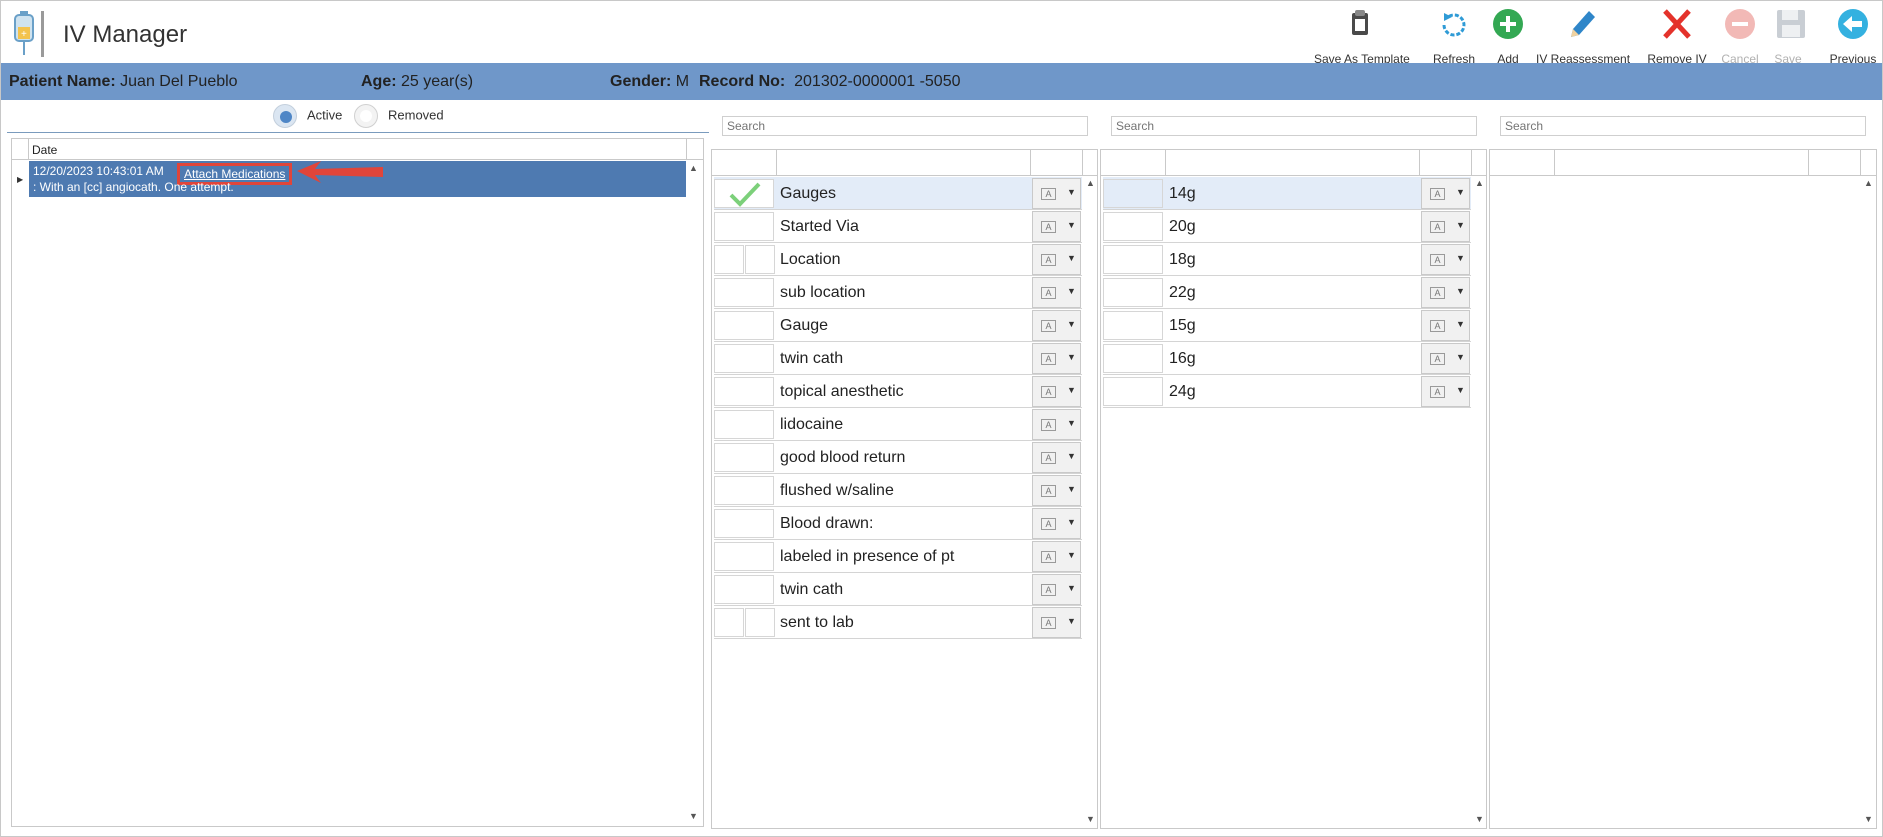 This screenshot has height=837, width=1883. What do you see at coordinates (1480, 489) in the screenshot?
I see `values-scrollbar: ▲ ▼` at bounding box center [1480, 489].